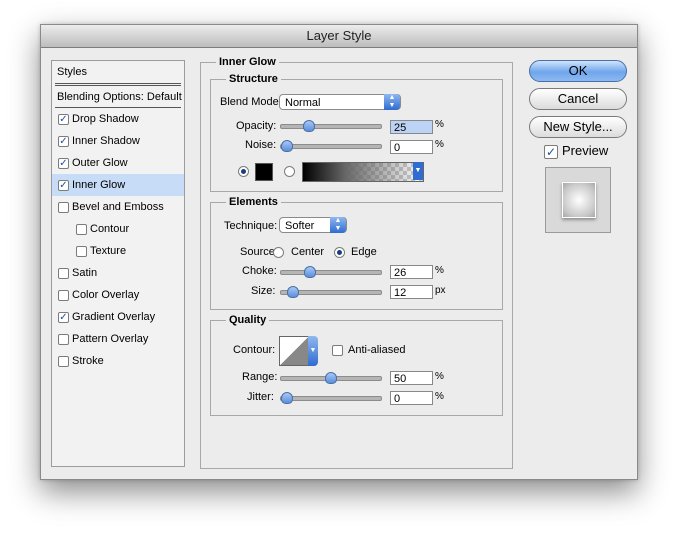 The image size is (676, 534). What do you see at coordinates (63, 119) in the screenshot?
I see `drop-shadow-checkbox: ✓` at bounding box center [63, 119].